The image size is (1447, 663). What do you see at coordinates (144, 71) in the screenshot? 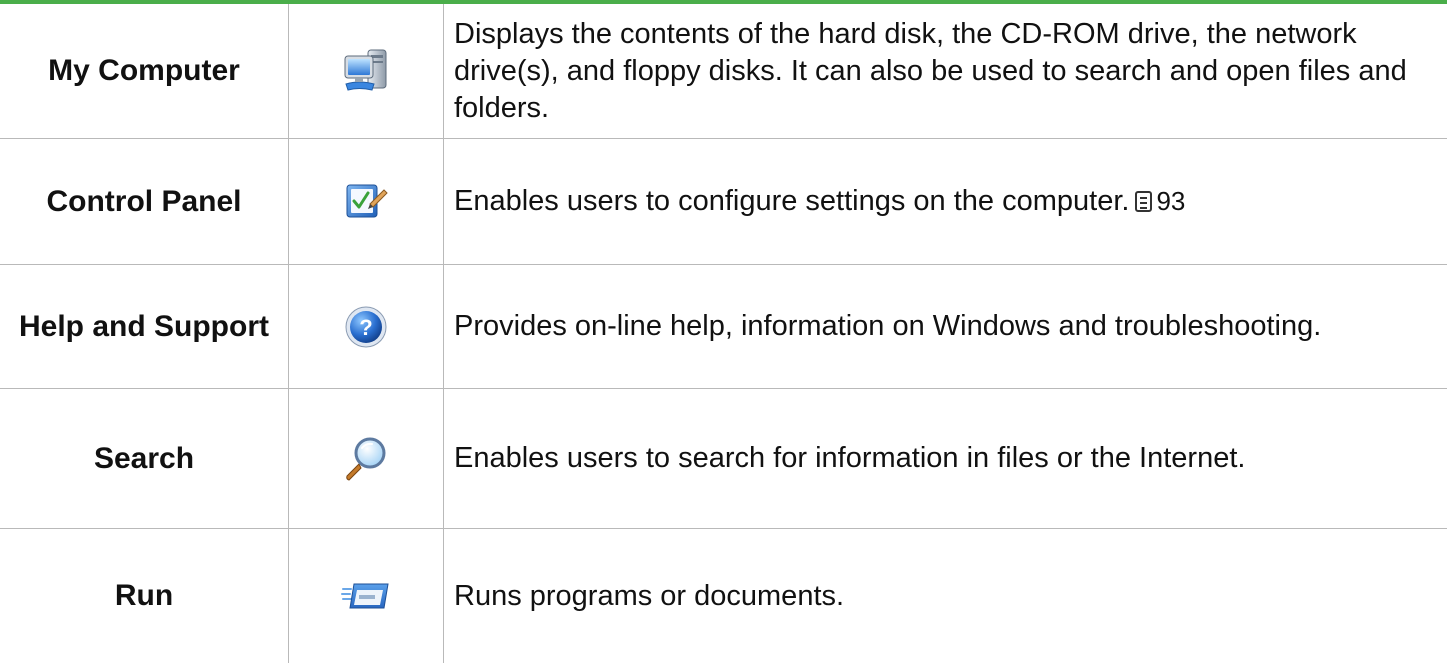
I see `item-name: My Computer` at bounding box center [144, 71].